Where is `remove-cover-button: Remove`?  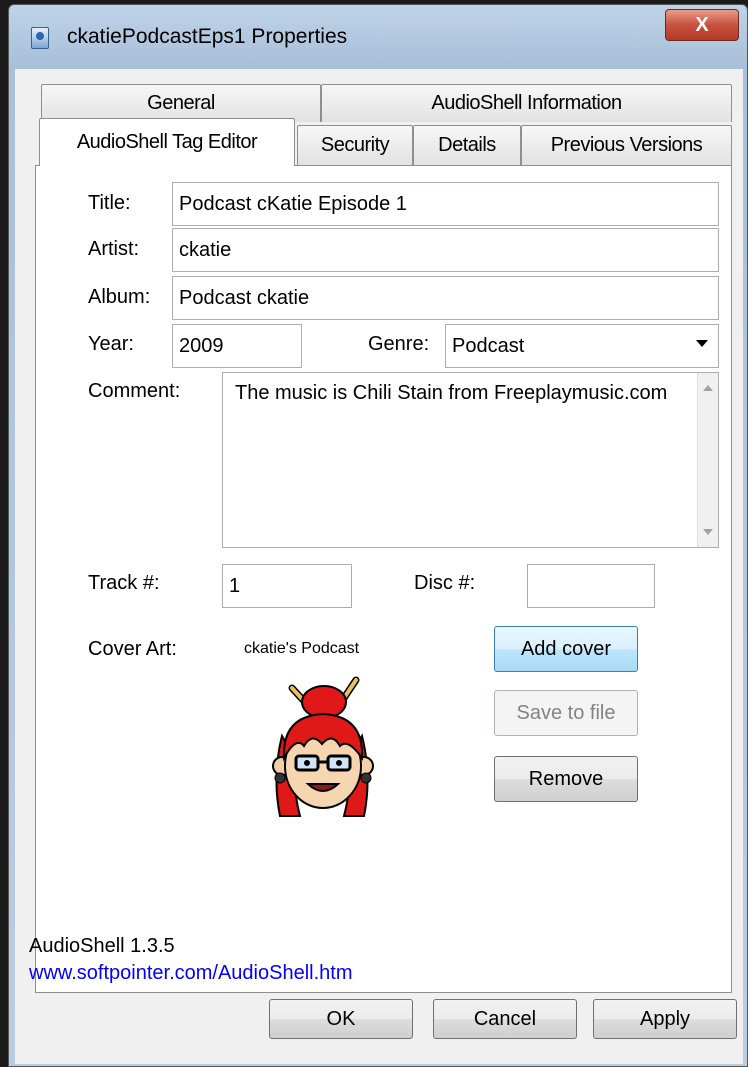 remove-cover-button: Remove is located at coordinates (566, 779).